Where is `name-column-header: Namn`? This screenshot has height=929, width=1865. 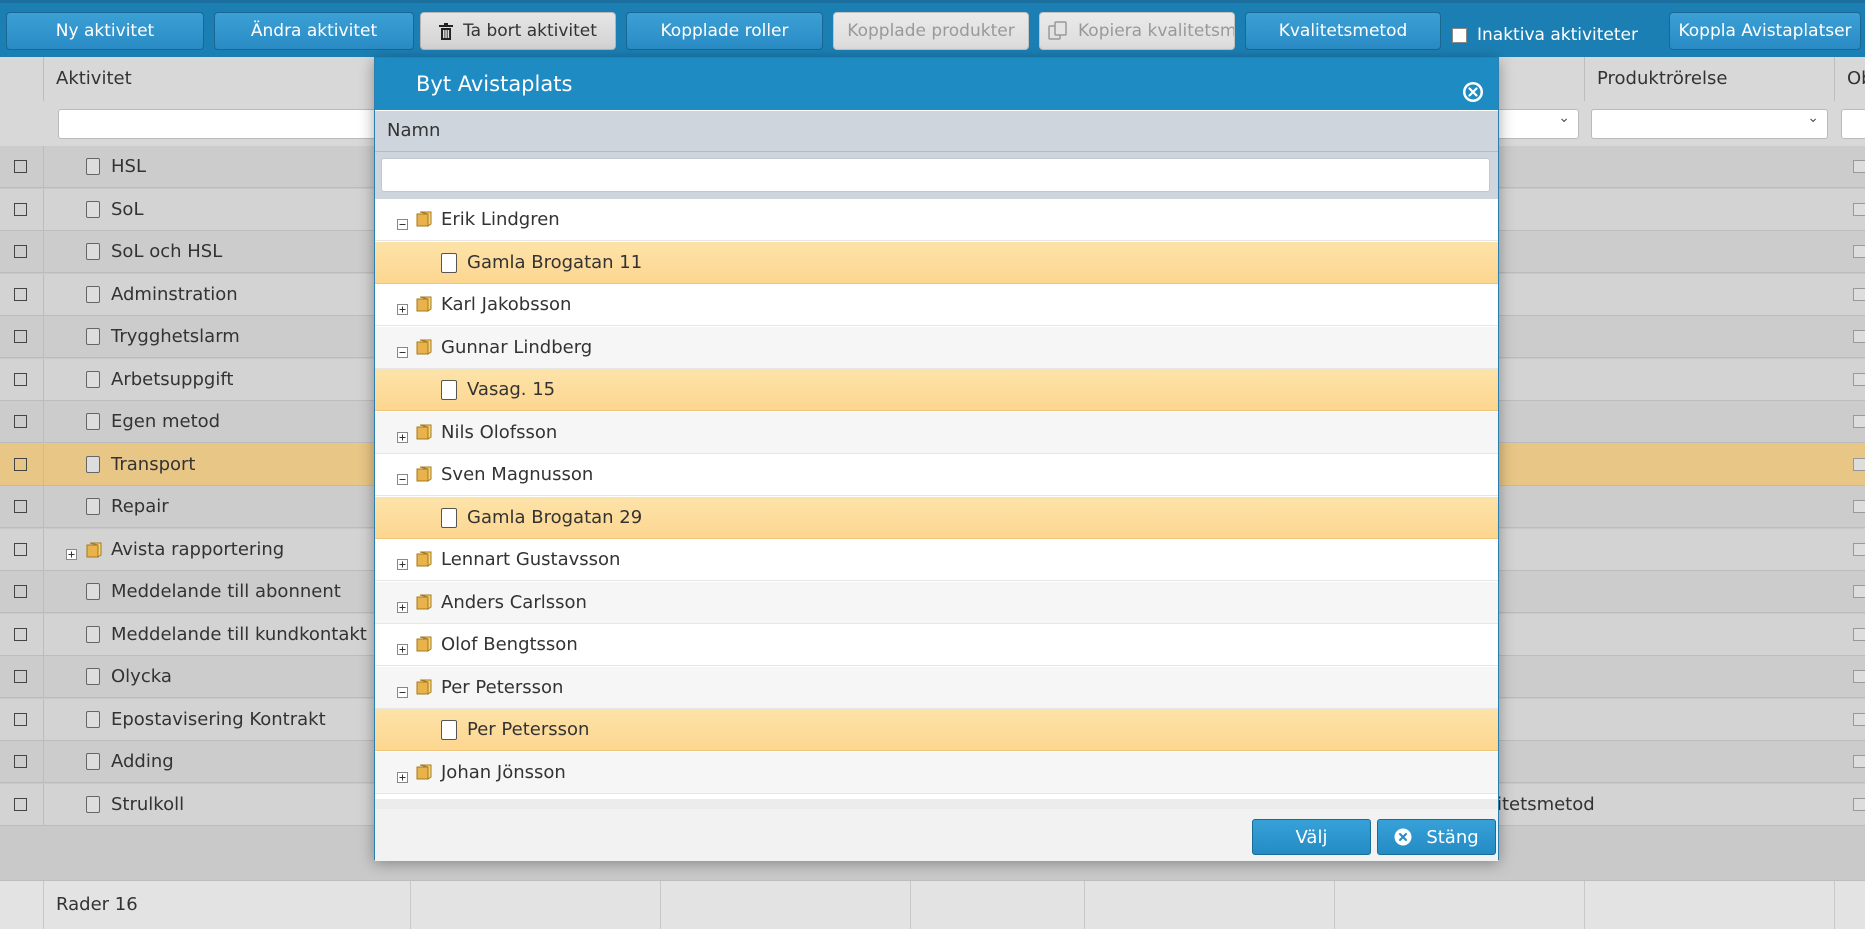 name-column-header: Namn is located at coordinates (936, 131).